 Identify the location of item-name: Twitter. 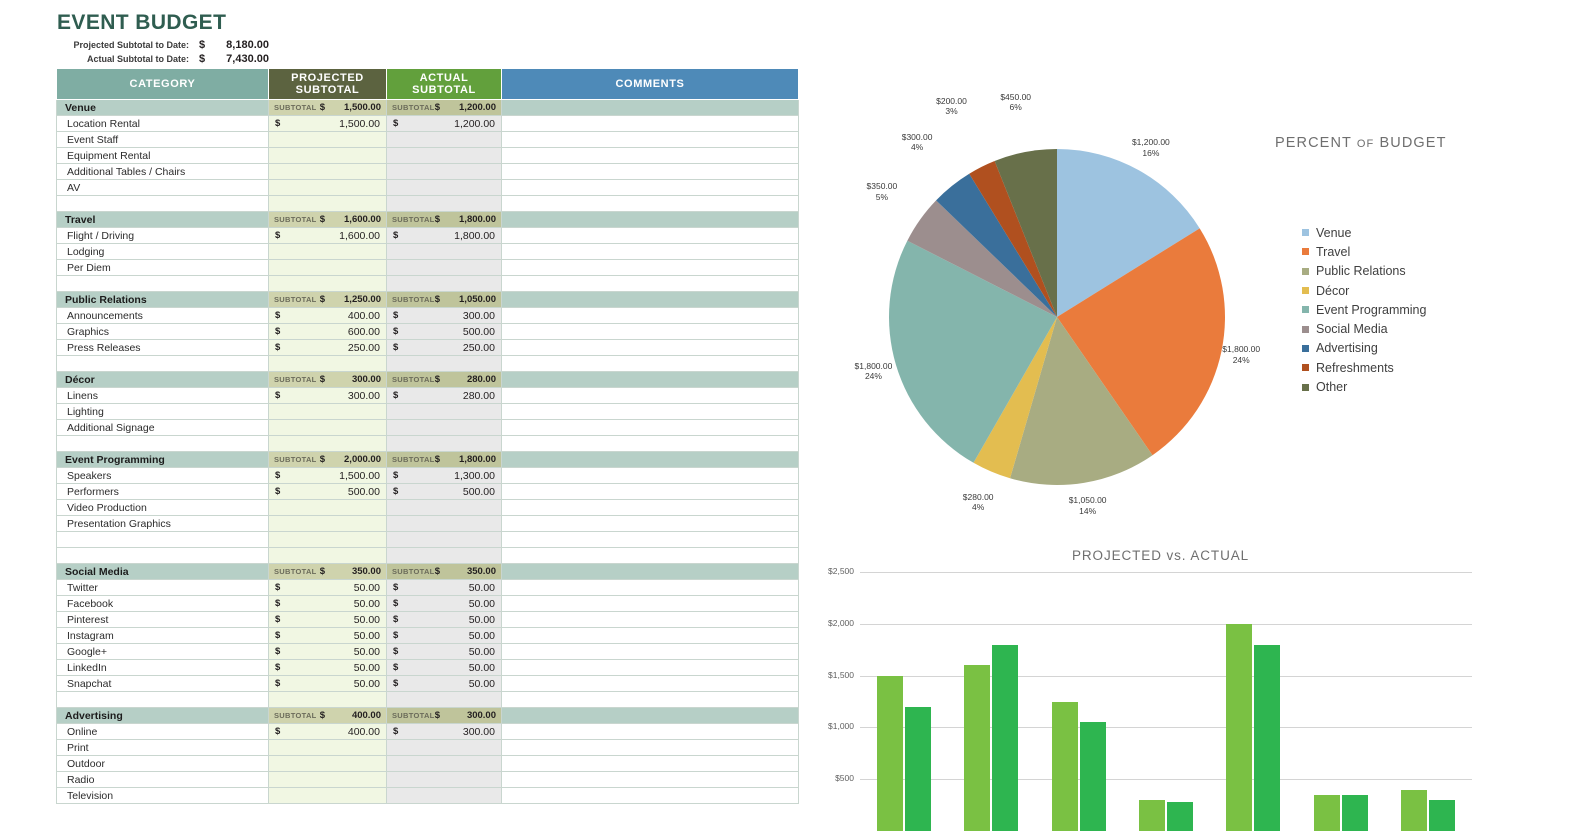
(162, 587).